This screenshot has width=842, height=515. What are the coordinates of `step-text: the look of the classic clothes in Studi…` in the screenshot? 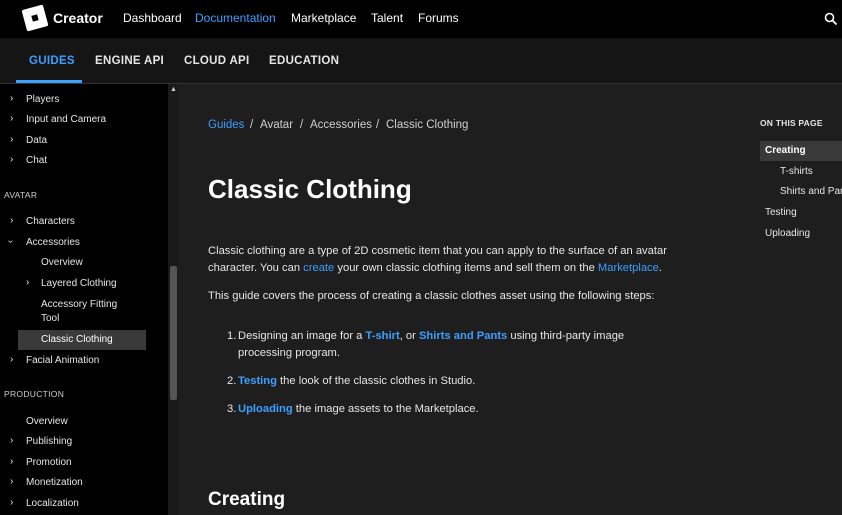 It's located at (376, 381).